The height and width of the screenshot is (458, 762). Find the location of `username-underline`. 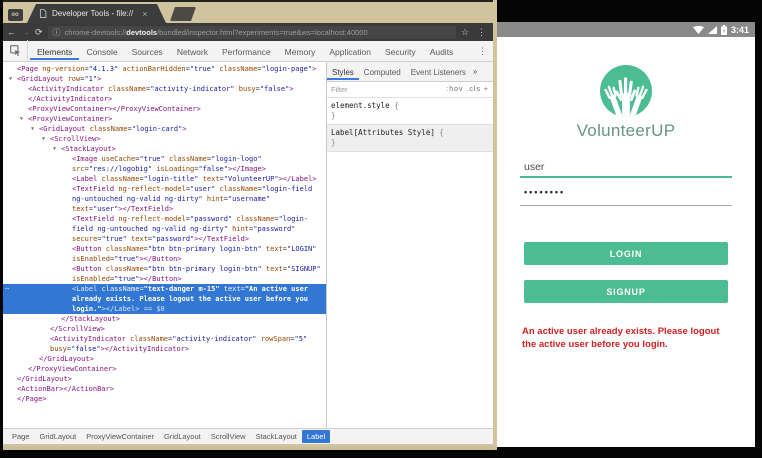

username-underline is located at coordinates (626, 177).